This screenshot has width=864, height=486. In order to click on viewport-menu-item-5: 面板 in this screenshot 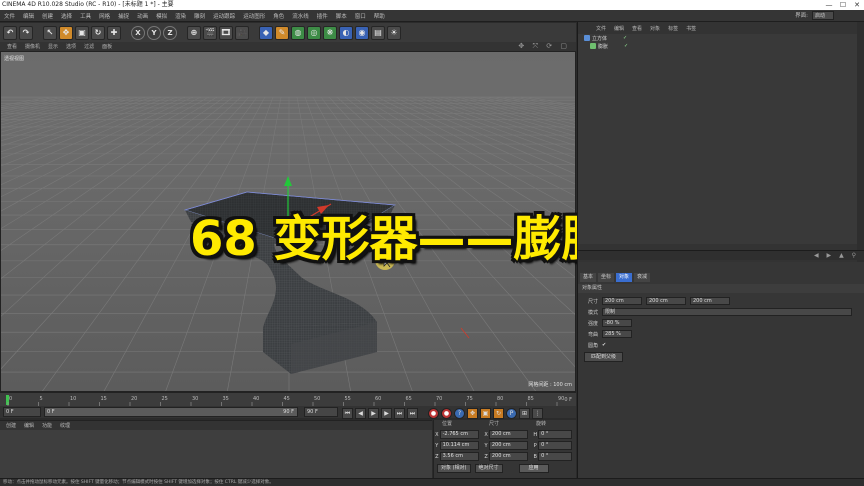, I will do `click(107, 46)`.